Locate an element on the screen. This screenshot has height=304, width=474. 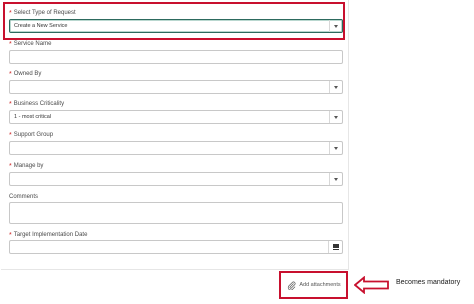
target-date-label-text: Target Implementation Date is located at coordinates (50, 235).